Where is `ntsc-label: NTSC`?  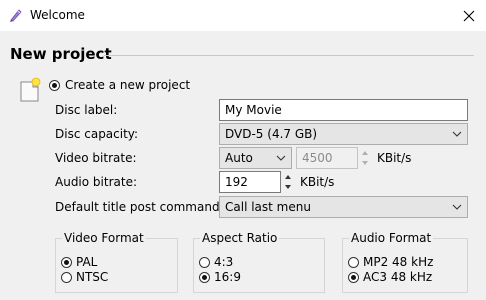
ntsc-label: NTSC is located at coordinates (92, 277).